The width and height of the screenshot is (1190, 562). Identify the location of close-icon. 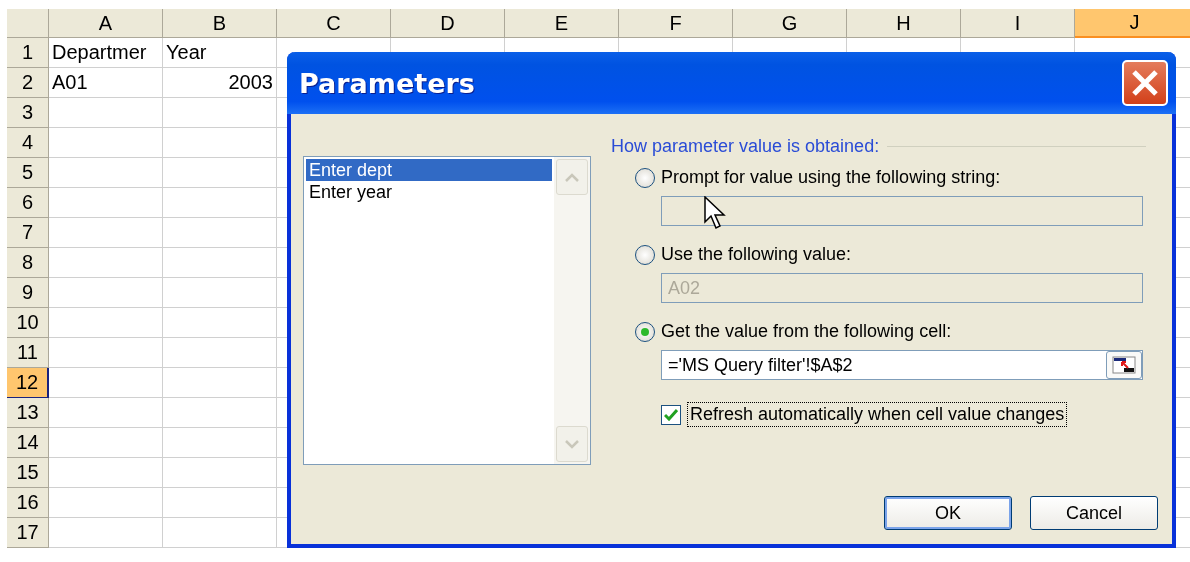
(1145, 83).